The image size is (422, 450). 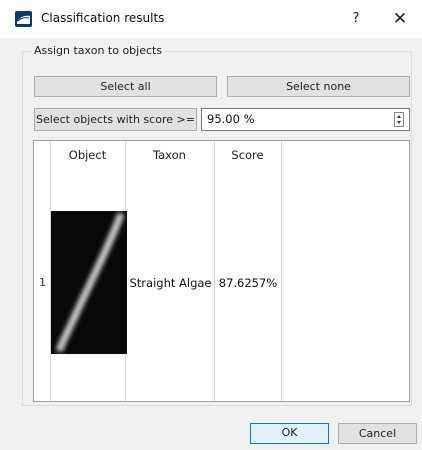 I want to click on score-threshold-spinbox: 95.00 %, so click(x=305, y=119).